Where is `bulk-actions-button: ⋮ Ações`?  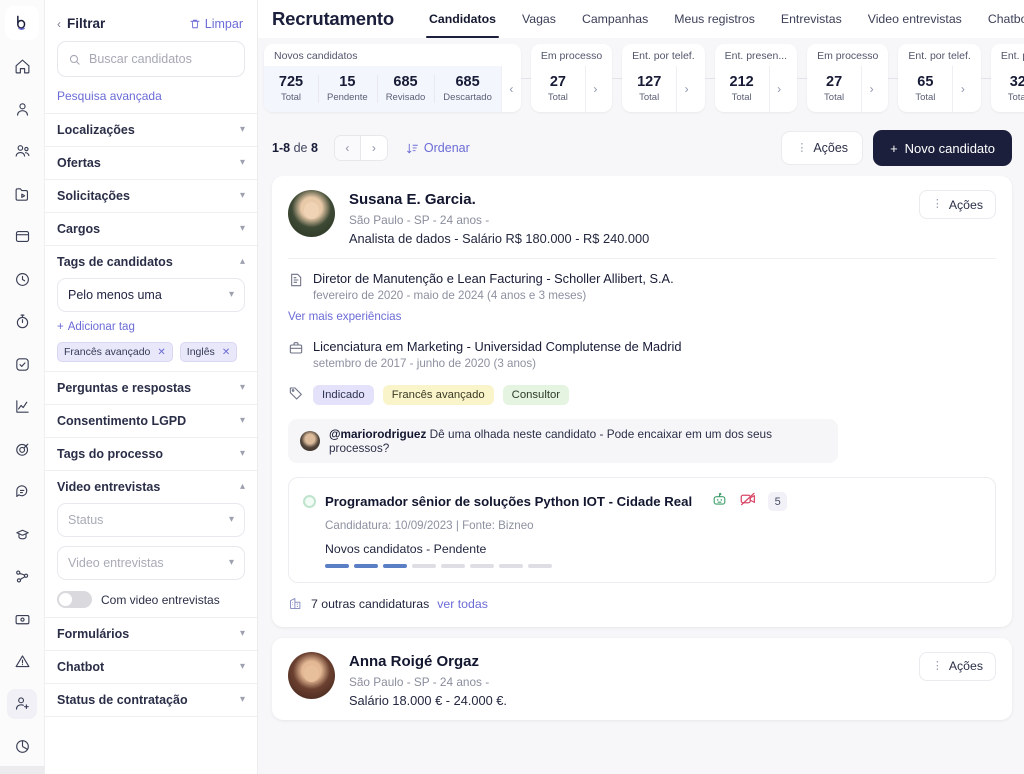
bulk-actions-button: ⋮ Ações is located at coordinates (822, 148).